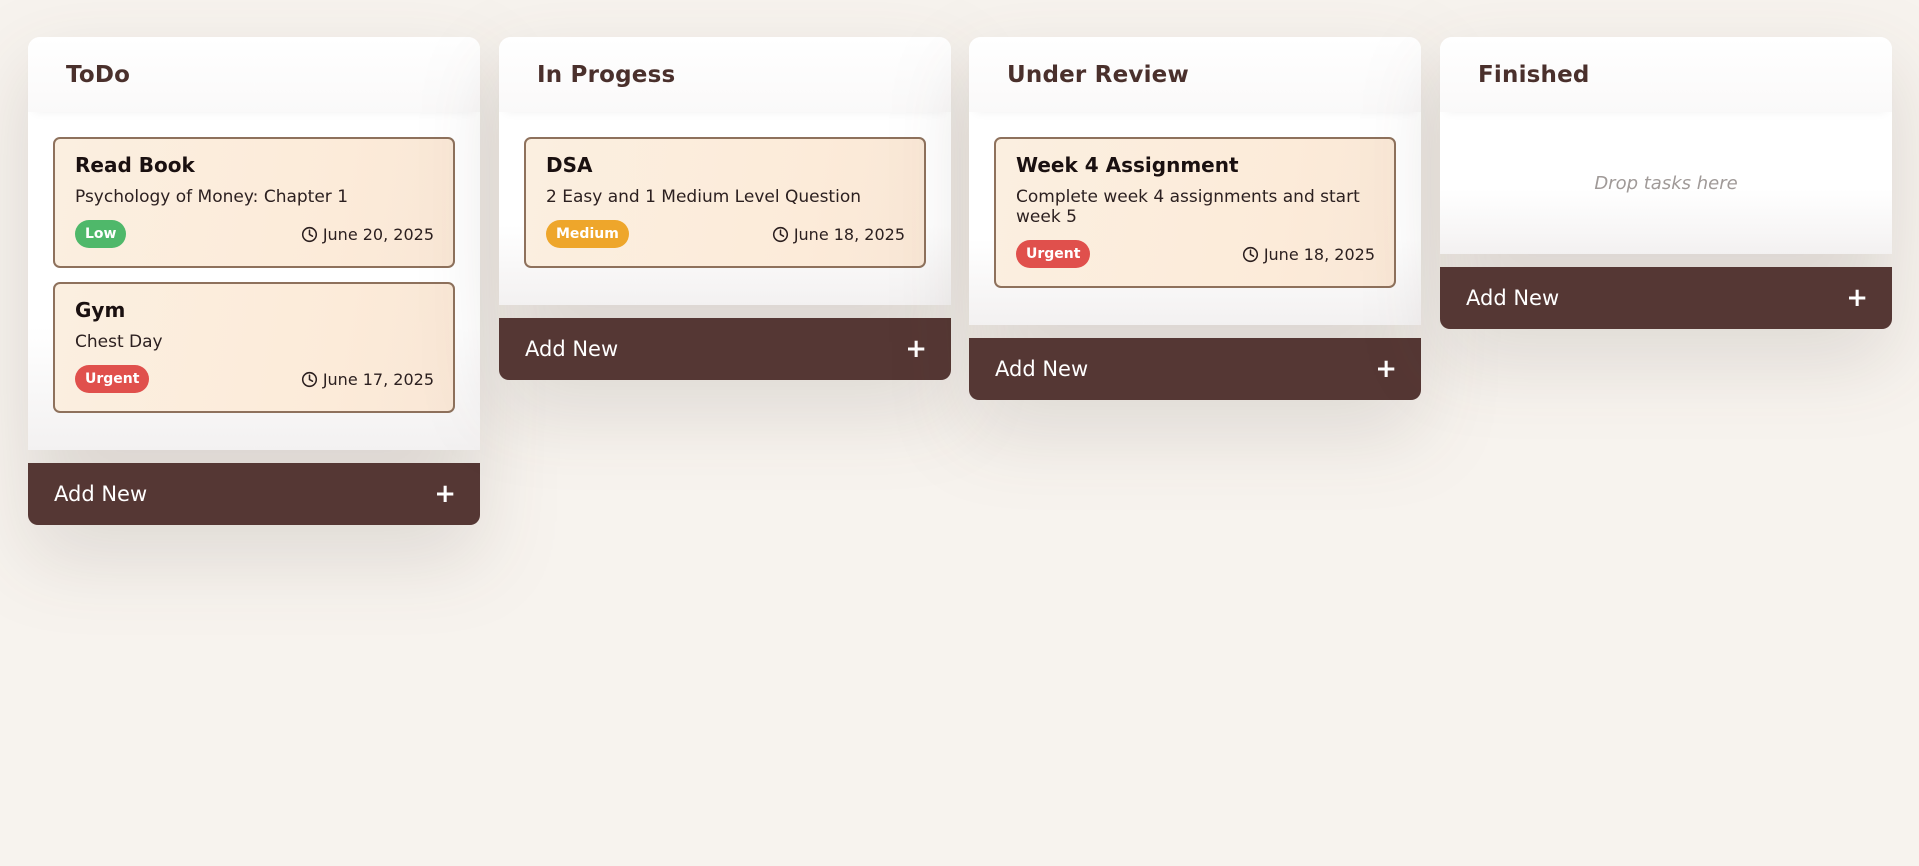 The width and height of the screenshot is (1919, 866). What do you see at coordinates (587, 234) in the screenshot?
I see `priority-badge: Medium` at bounding box center [587, 234].